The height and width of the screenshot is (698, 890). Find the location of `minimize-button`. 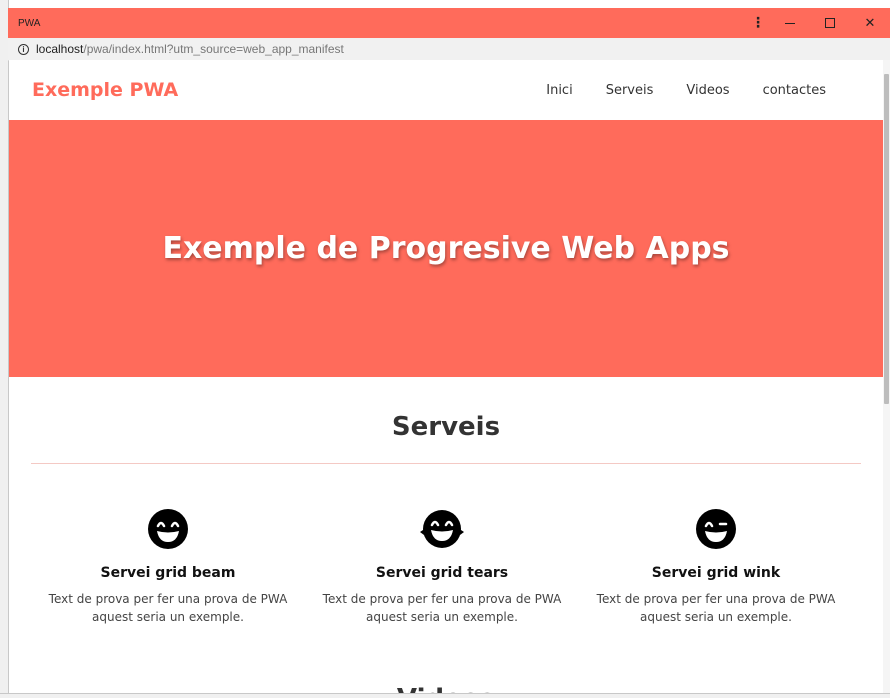

minimize-button is located at coordinates (790, 23).